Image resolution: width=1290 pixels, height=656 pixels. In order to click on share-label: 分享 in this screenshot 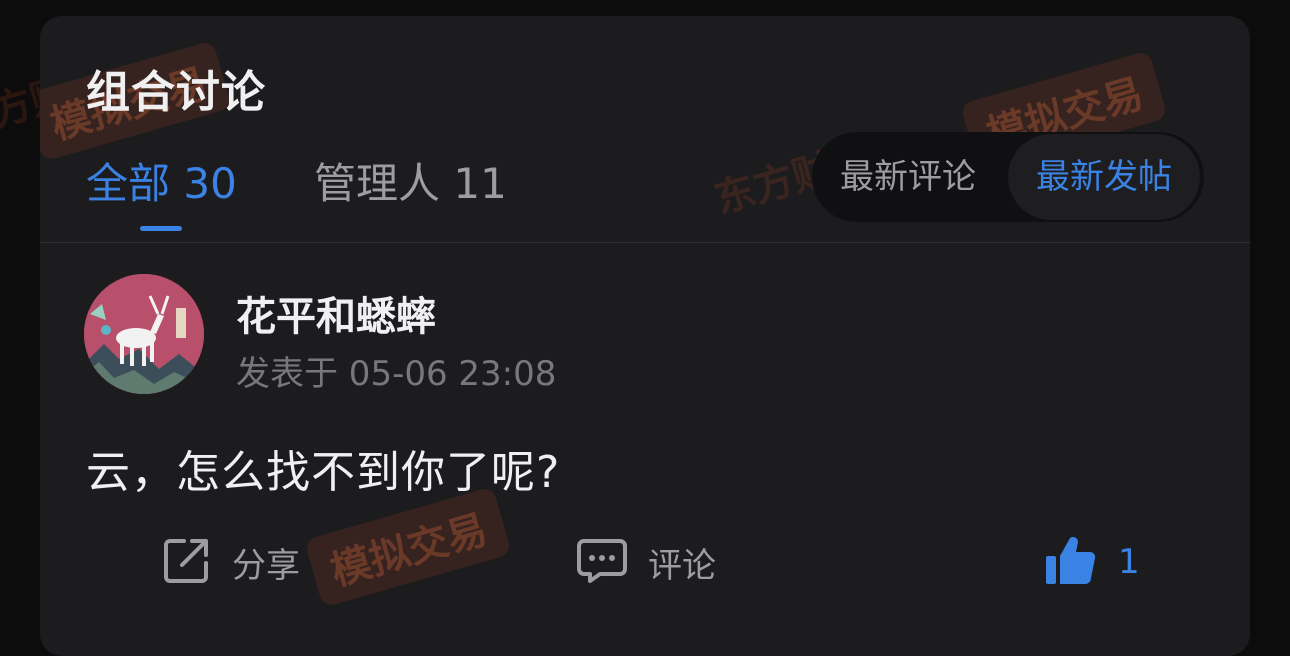, I will do `click(266, 565)`.